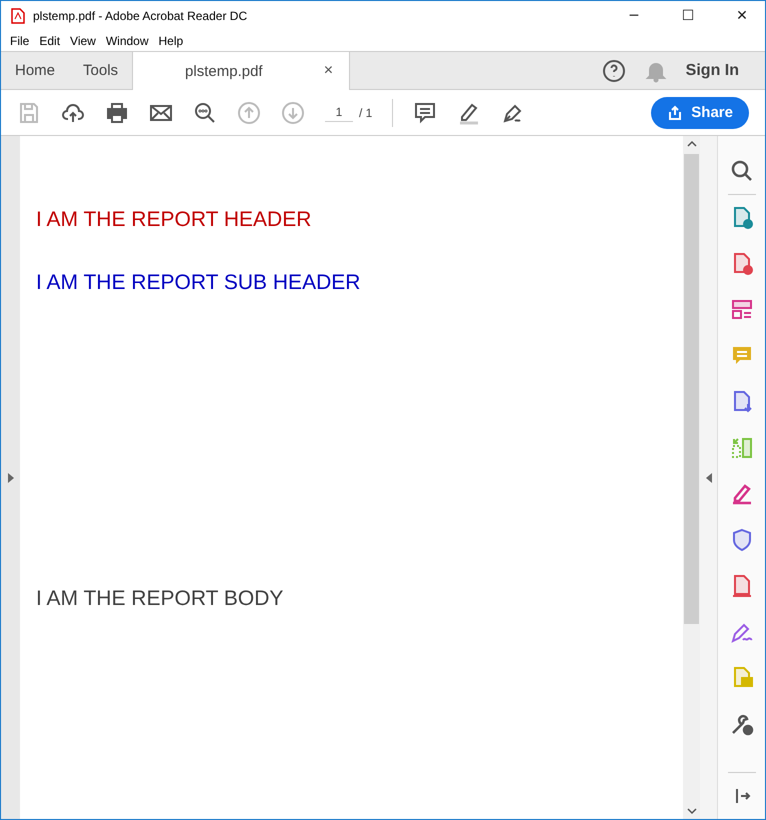 This screenshot has height=820, width=766. What do you see at coordinates (425, 112) in the screenshot?
I see `comment-icon` at bounding box center [425, 112].